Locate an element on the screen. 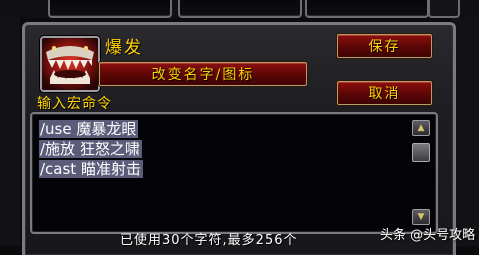 The height and width of the screenshot is (255, 479). editor-scrollbar: ▲ ▼ is located at coordinates (421, 172).